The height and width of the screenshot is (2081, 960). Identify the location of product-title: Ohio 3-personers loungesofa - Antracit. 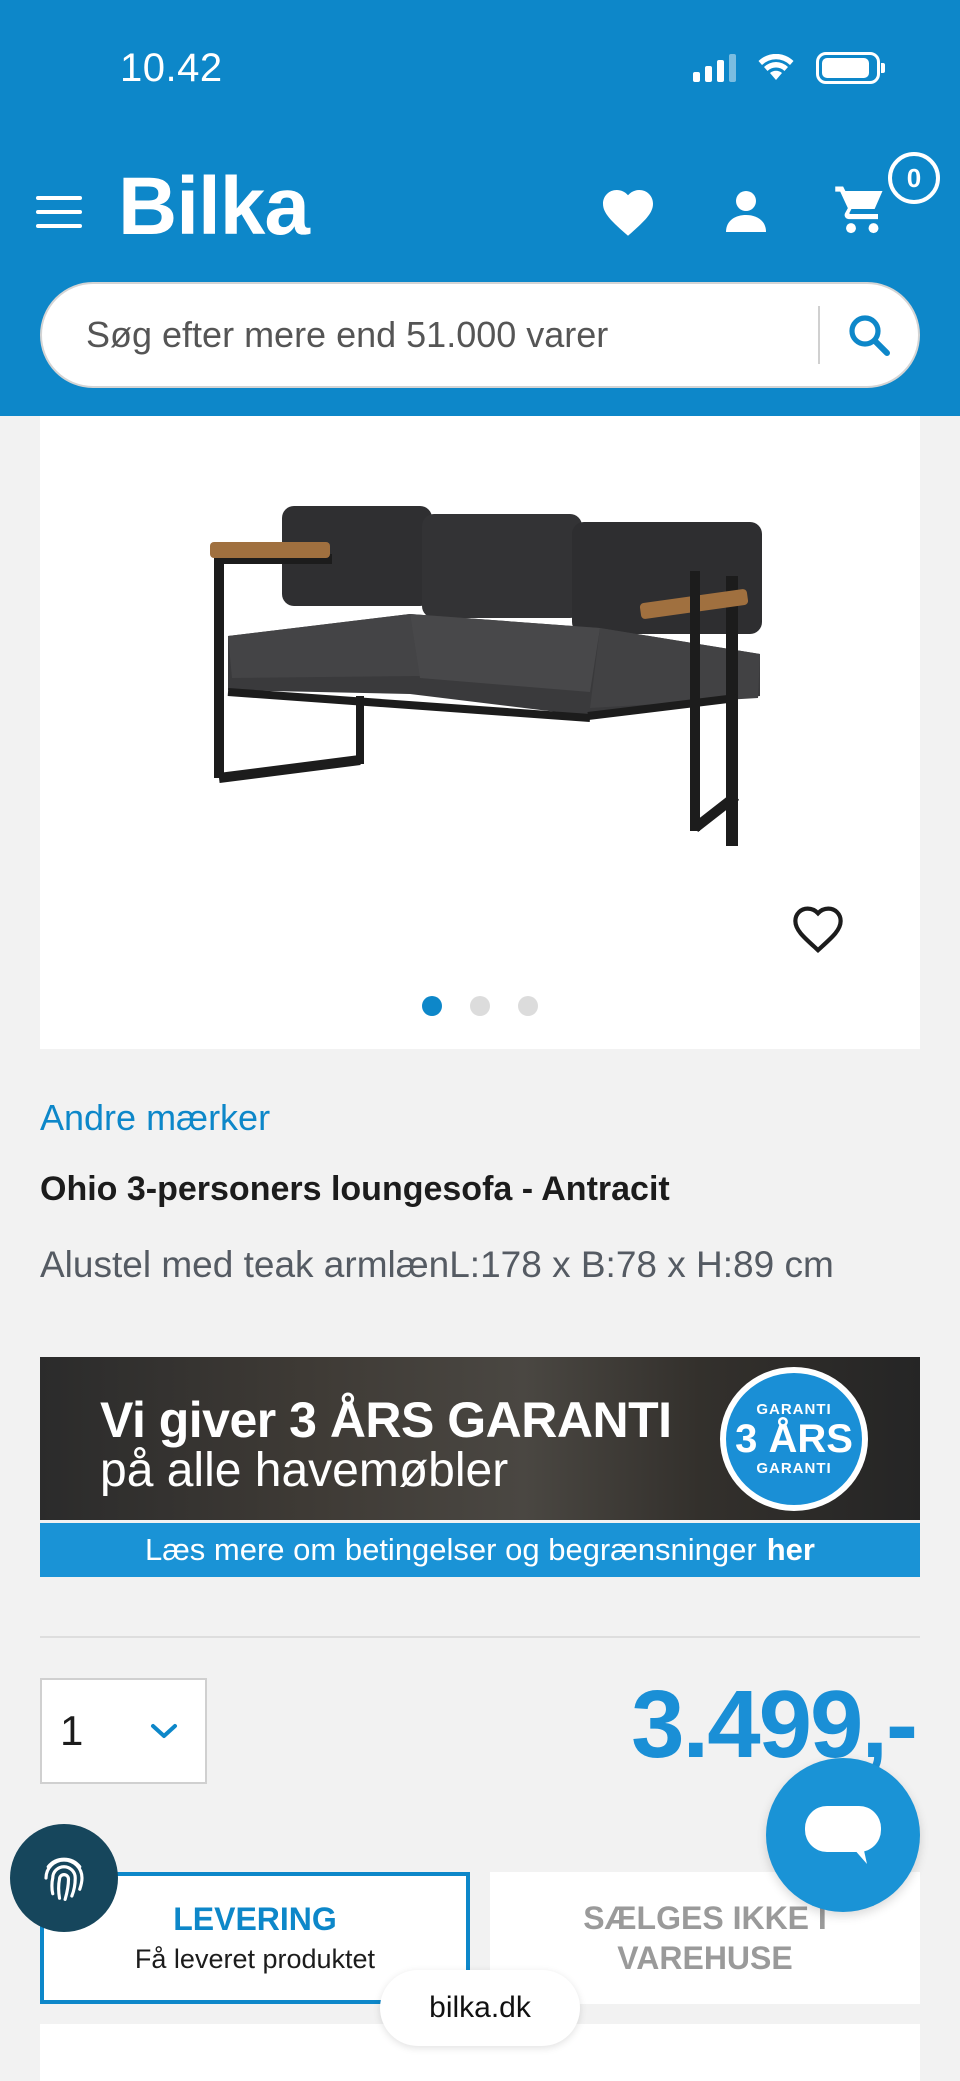
(355, 1189).